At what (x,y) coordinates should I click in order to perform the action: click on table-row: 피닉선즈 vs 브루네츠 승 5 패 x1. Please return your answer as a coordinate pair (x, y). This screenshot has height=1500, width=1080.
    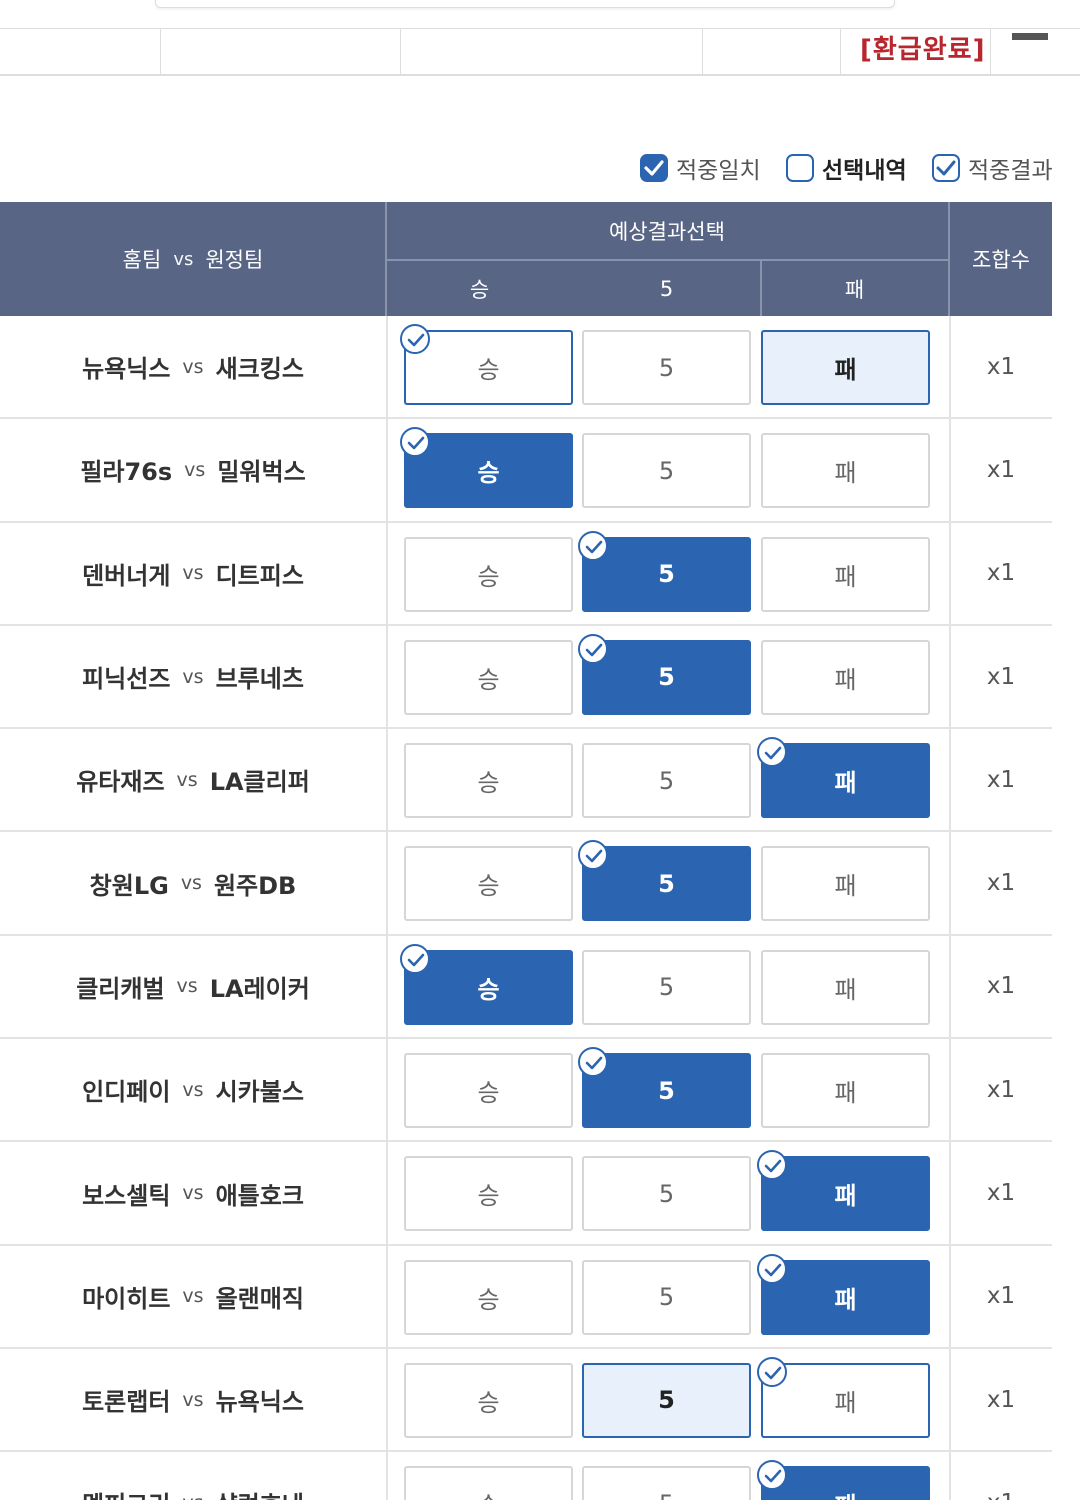
    Looking at the image, I should click on (526, 677).